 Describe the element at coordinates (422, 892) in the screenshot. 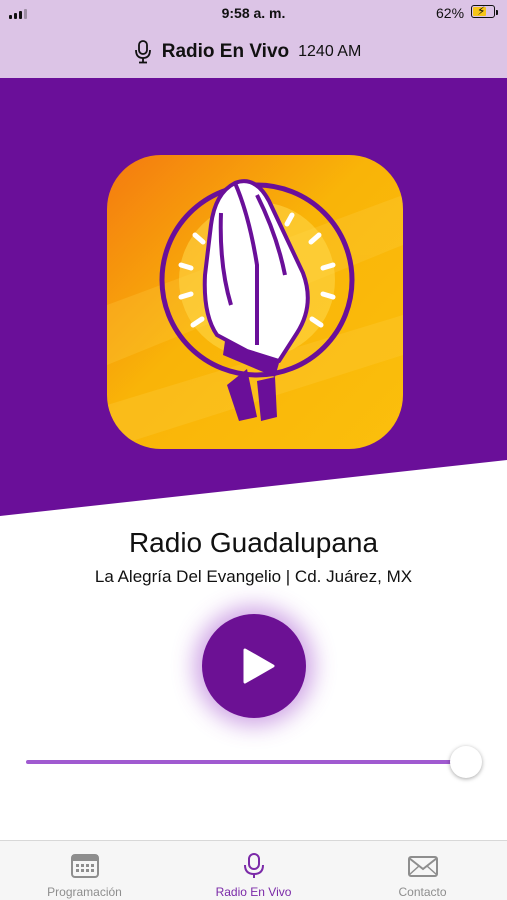

I see `tab-label: Contacto` at that location.